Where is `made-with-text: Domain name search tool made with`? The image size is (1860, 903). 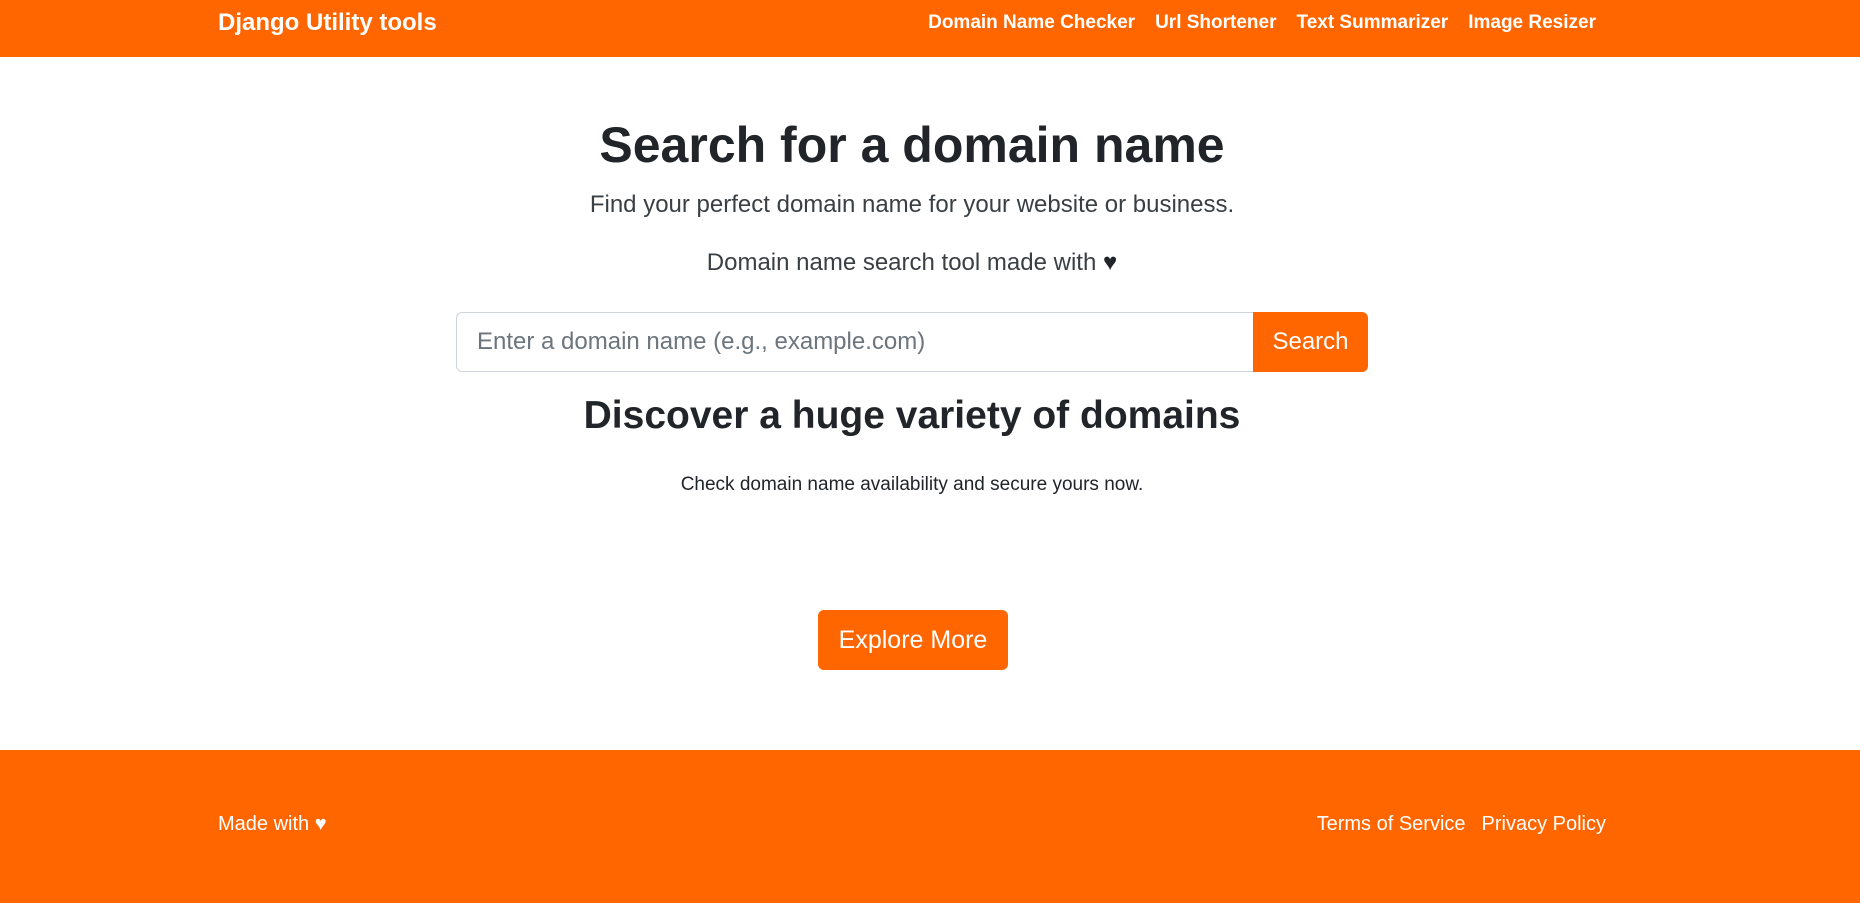
made-with-text: Domain name search tool made with is located at coordinates (901, 262).